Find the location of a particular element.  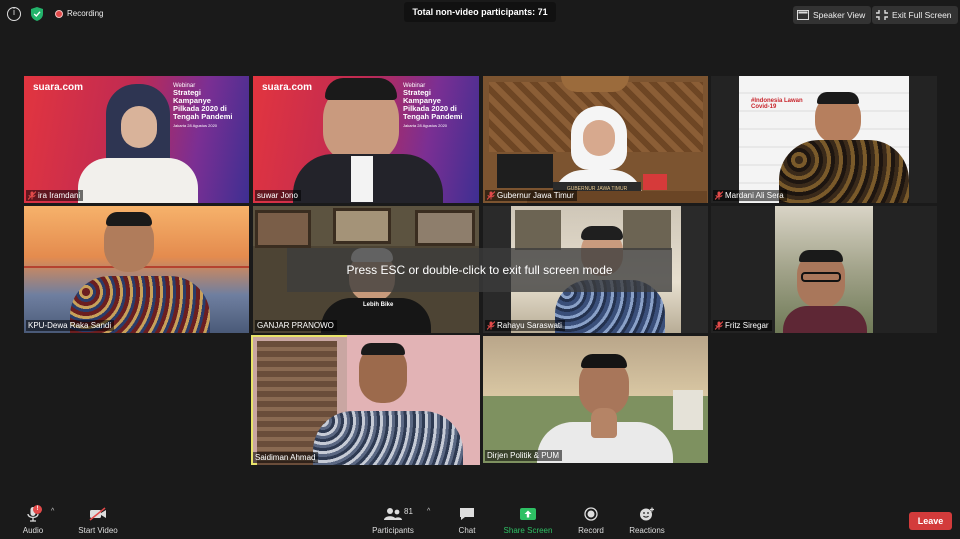

participant-name-tag: Gubernur Jawa Timur is located at coordinates (531, 195).